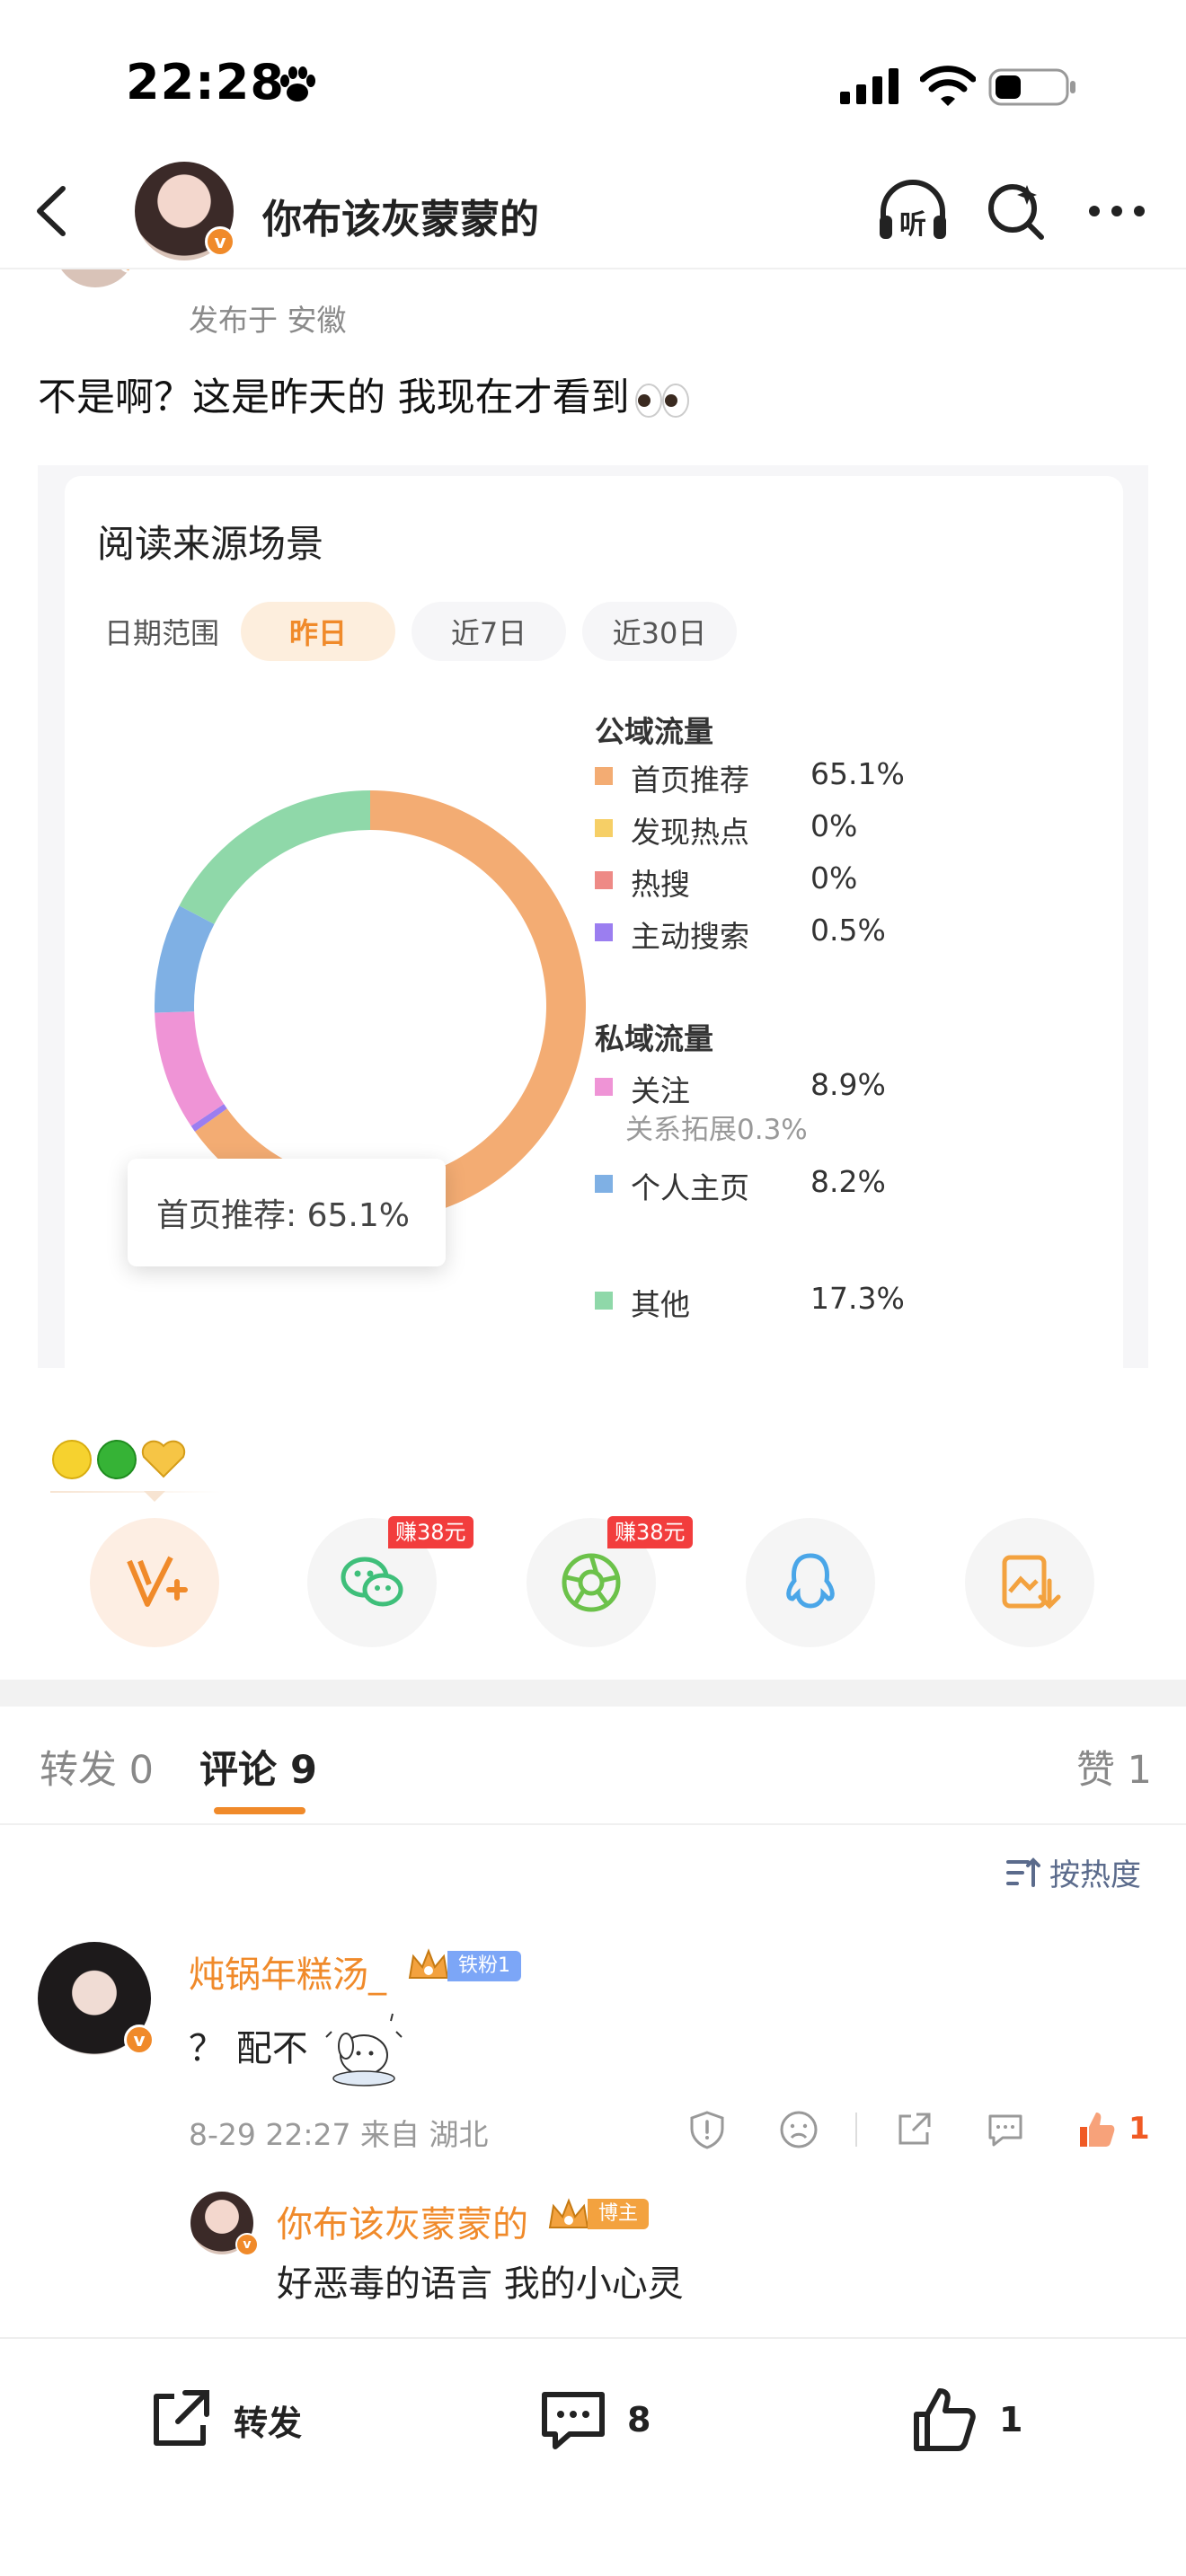 This screenshot has height=2576, width=1186. What do you see at coordinates (372, 1582) in the screenshot?
I see `wechat-icon` at bounding box center [372, 1582].